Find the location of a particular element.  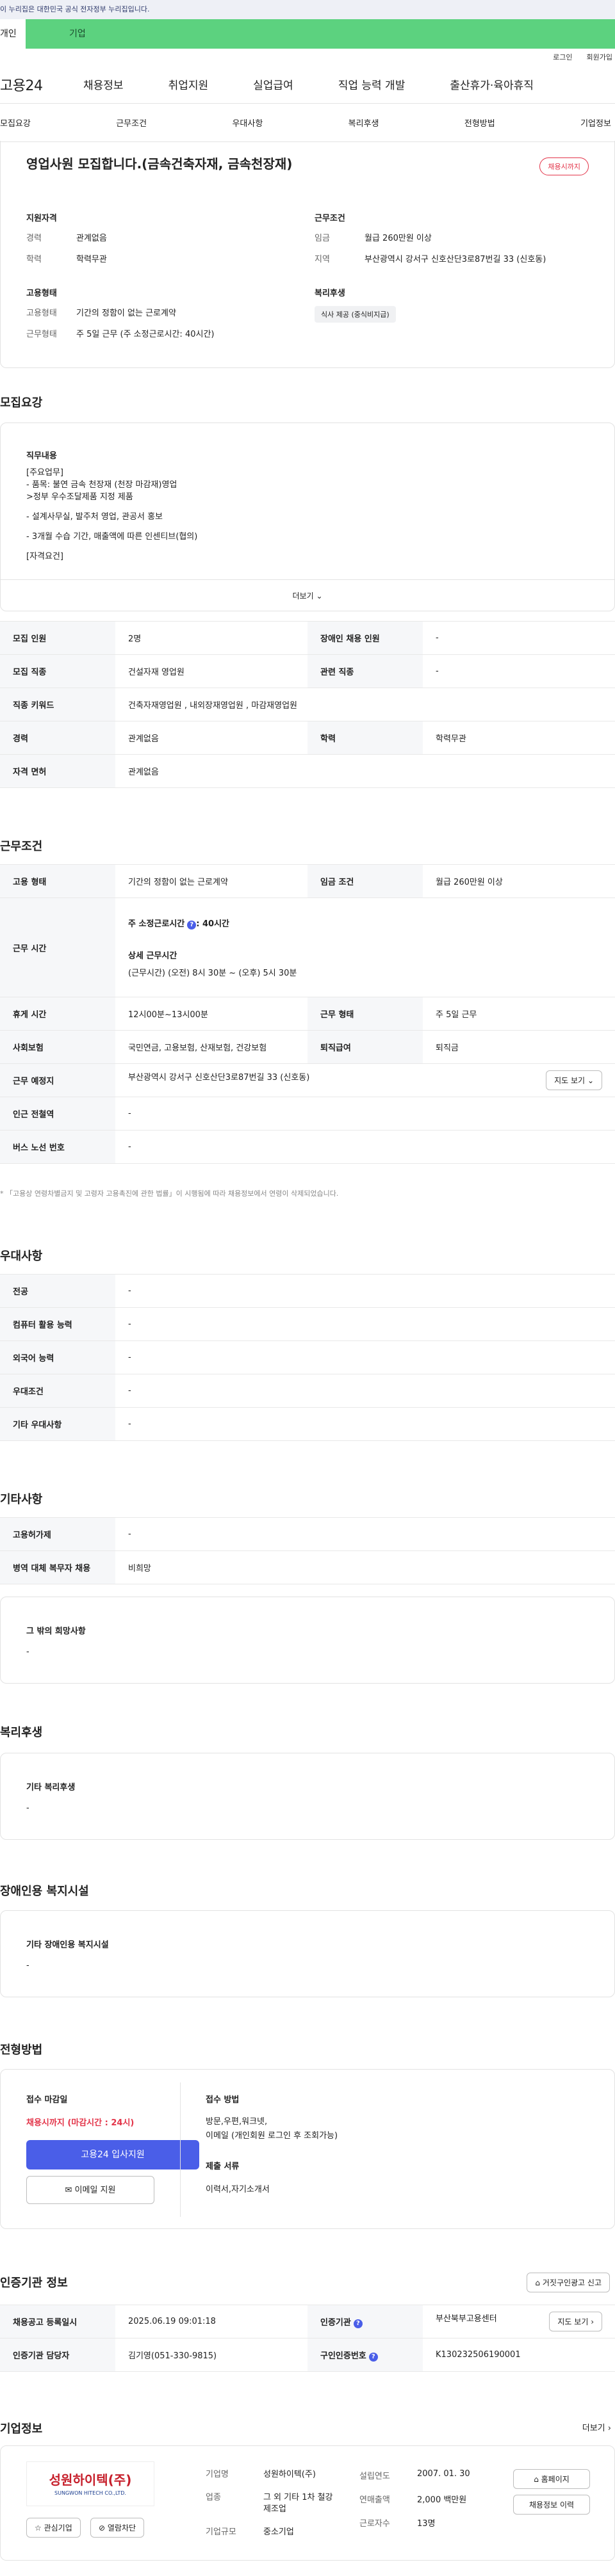

block-button: ⊘ 열람차단 is located at coordinates (117, 2528).